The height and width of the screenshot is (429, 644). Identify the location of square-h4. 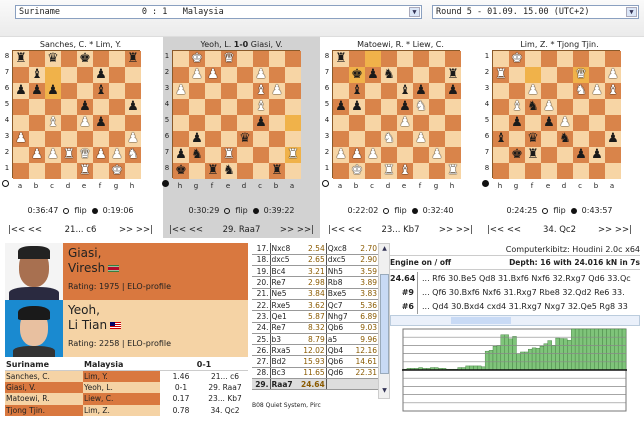
(133, 123).